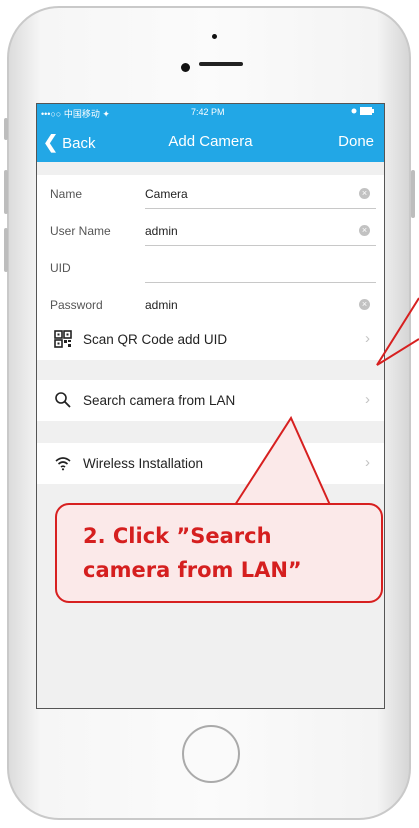 The image size is (419, 828). Describe the element at coordinates (210, 304) in the screenshot. I see `password-row: Password admin ×` at that location.